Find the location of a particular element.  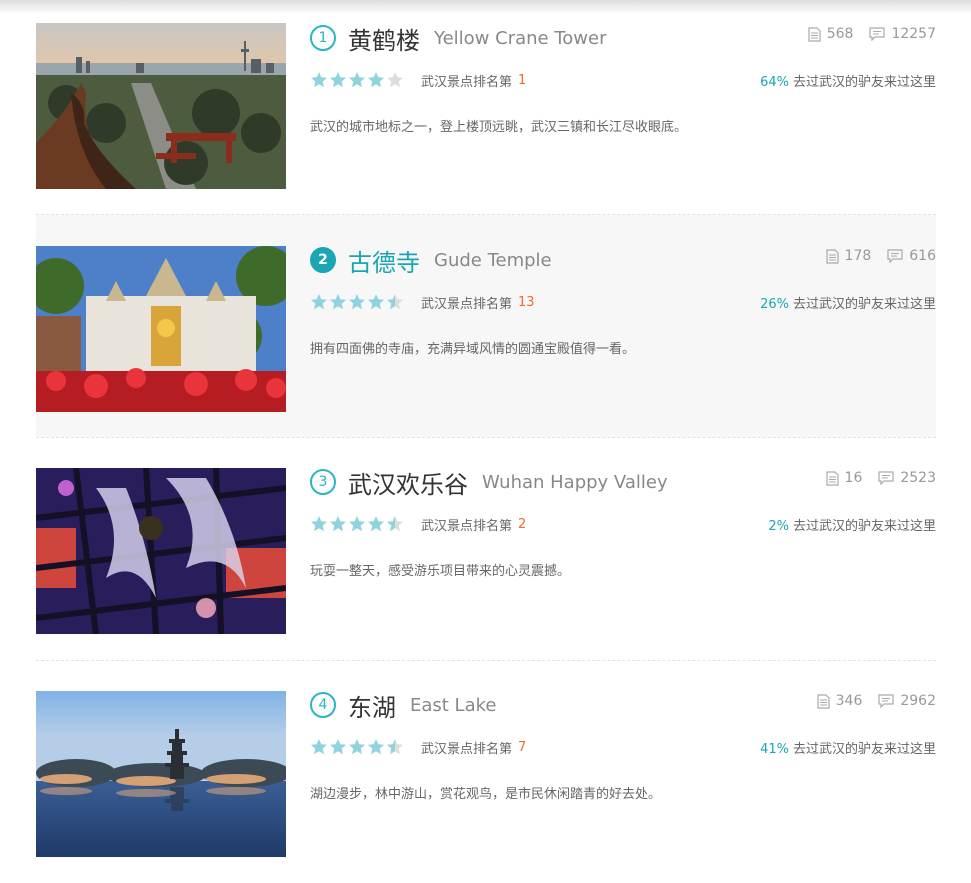

attraction-description: 玩耍一整天，感受游乐项目带来的心灵震撼。 is located at coordinates (440, 571).